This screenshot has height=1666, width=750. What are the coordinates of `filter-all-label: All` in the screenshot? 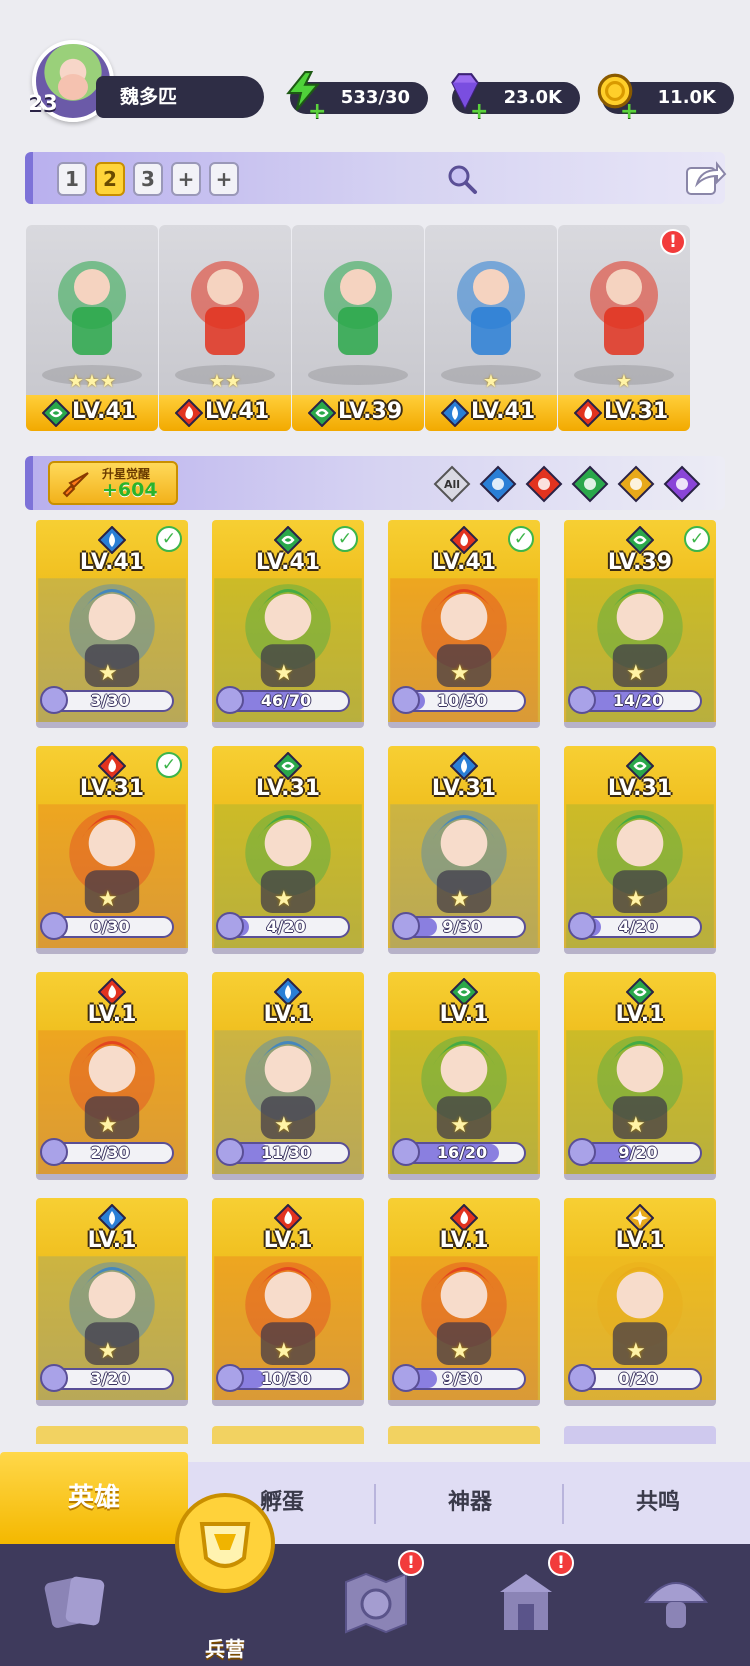 It's located at (452, 484).